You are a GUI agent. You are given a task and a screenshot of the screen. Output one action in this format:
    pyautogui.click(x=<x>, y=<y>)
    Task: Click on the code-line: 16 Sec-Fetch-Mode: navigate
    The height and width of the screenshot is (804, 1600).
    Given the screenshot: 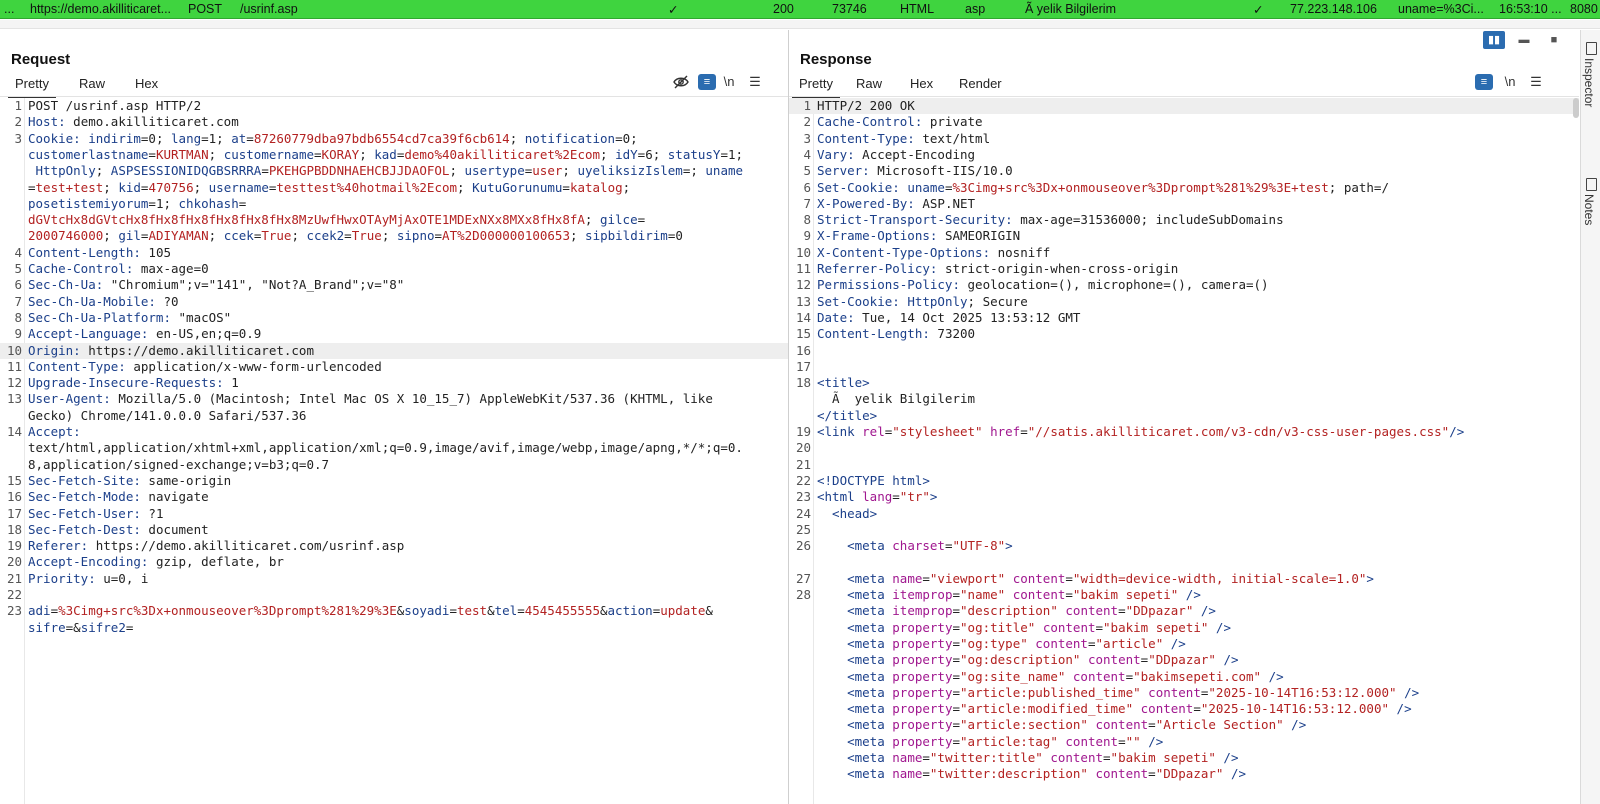 What is the action you would take?
    pyautogui.click(x=394, y=497)
    